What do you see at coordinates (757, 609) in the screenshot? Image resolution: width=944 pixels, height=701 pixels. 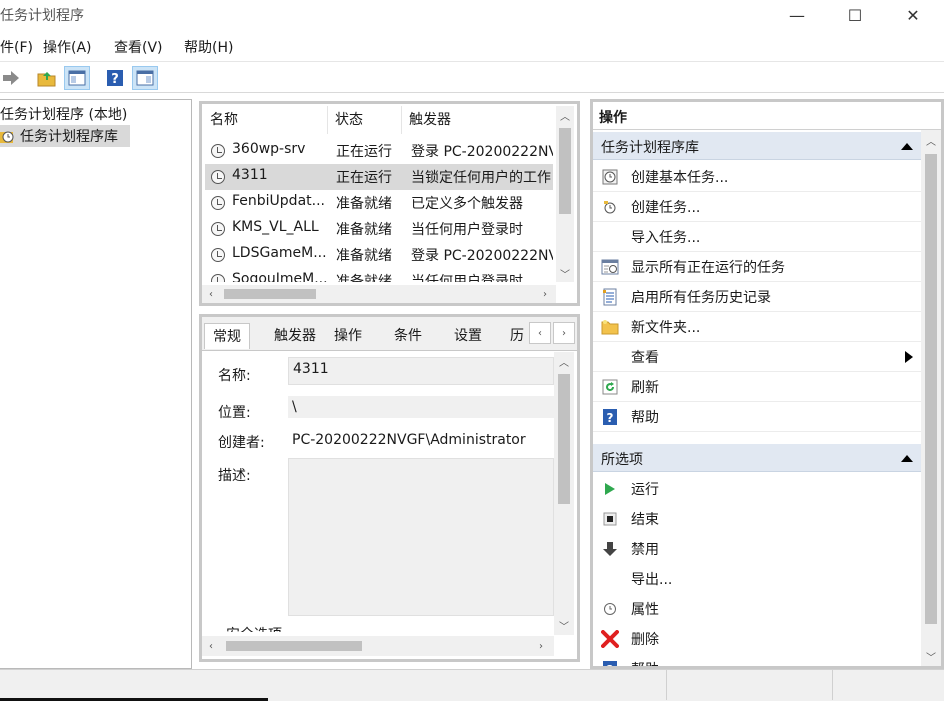 I see `action-properties: 属性` at bounding box center [757, 609].